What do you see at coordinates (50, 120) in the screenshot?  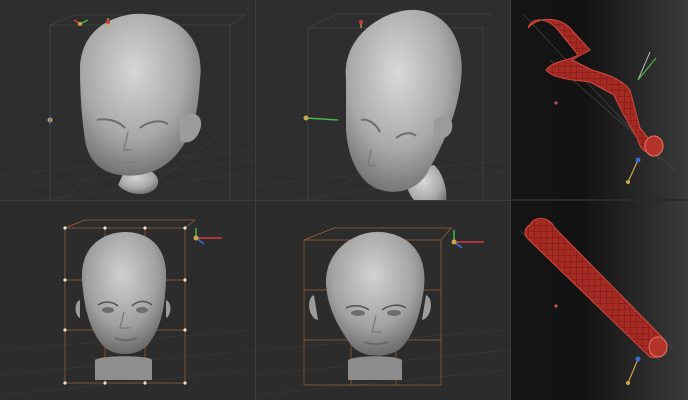 I see `pivot-gizmo-icon` at bounding box center [50, 120].